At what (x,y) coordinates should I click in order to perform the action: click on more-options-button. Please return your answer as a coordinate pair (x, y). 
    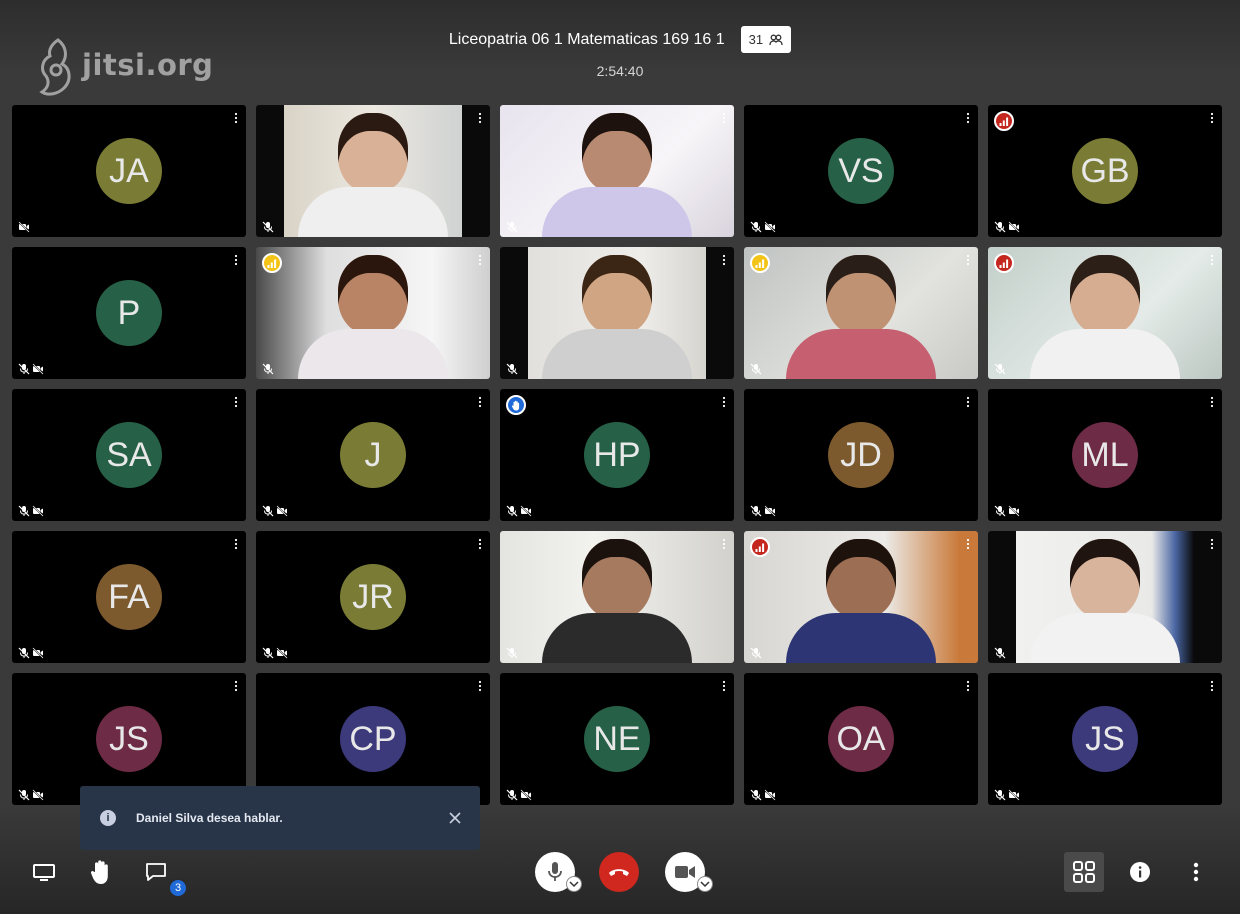
    Looking at the image, I should click on (1196, 872).